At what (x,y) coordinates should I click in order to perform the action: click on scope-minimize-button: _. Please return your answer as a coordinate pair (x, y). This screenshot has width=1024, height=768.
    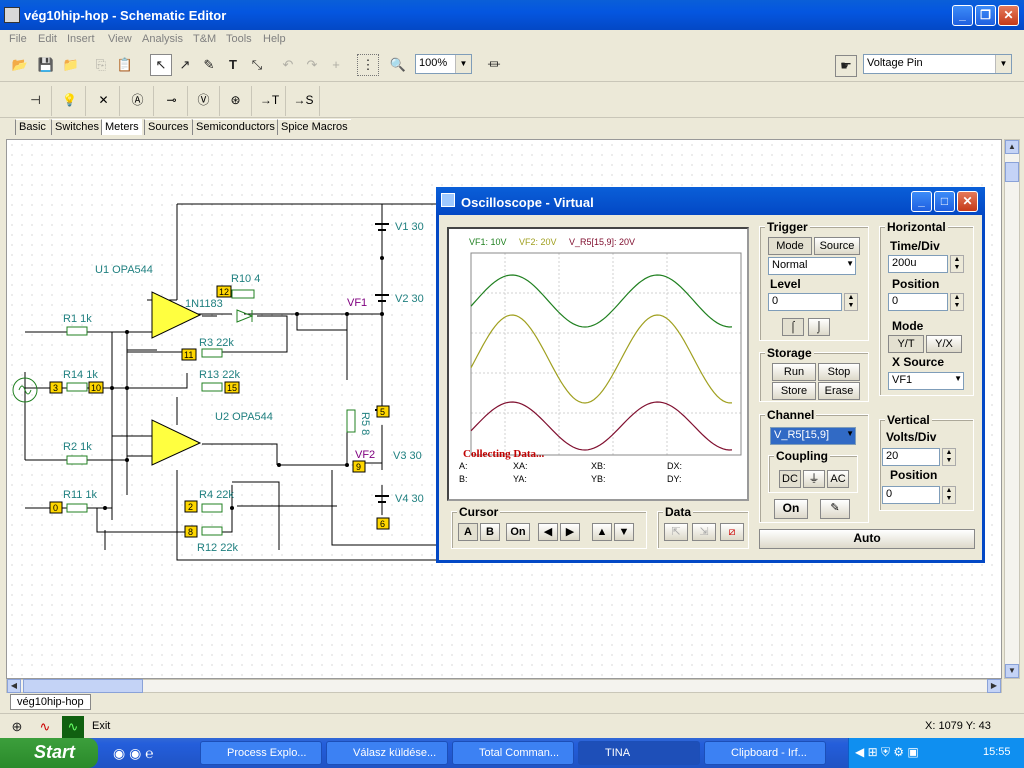
    Looking at the image, I should click on (921, 201).